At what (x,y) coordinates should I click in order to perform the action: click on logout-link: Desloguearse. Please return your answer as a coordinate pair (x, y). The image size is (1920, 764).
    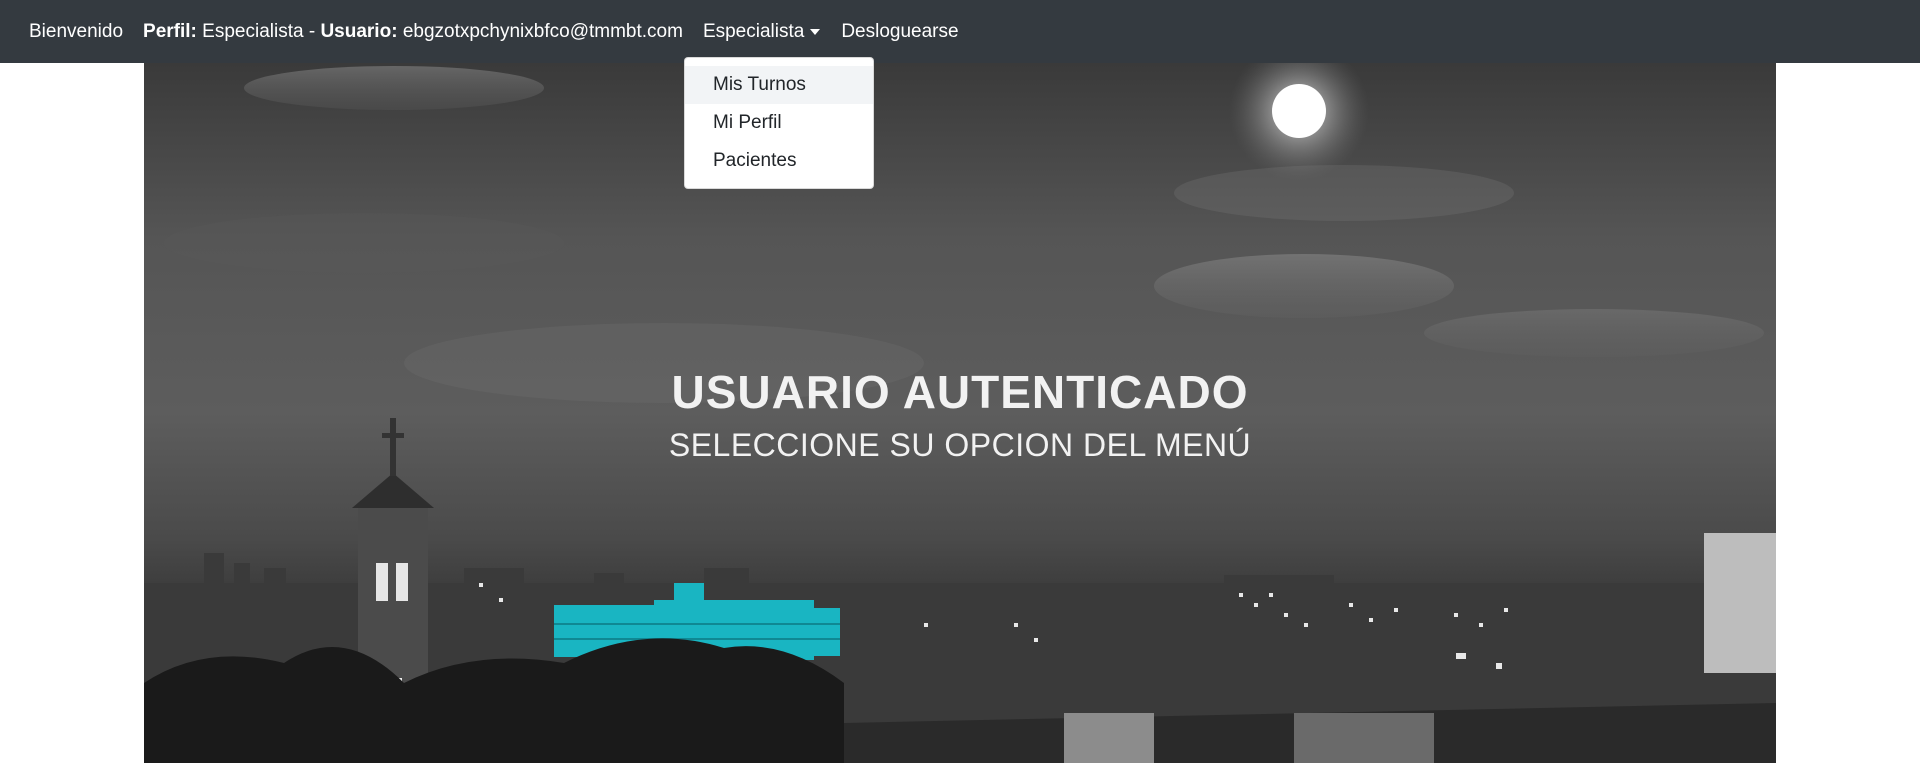
    Looking at the image, I should click on (899, 32).